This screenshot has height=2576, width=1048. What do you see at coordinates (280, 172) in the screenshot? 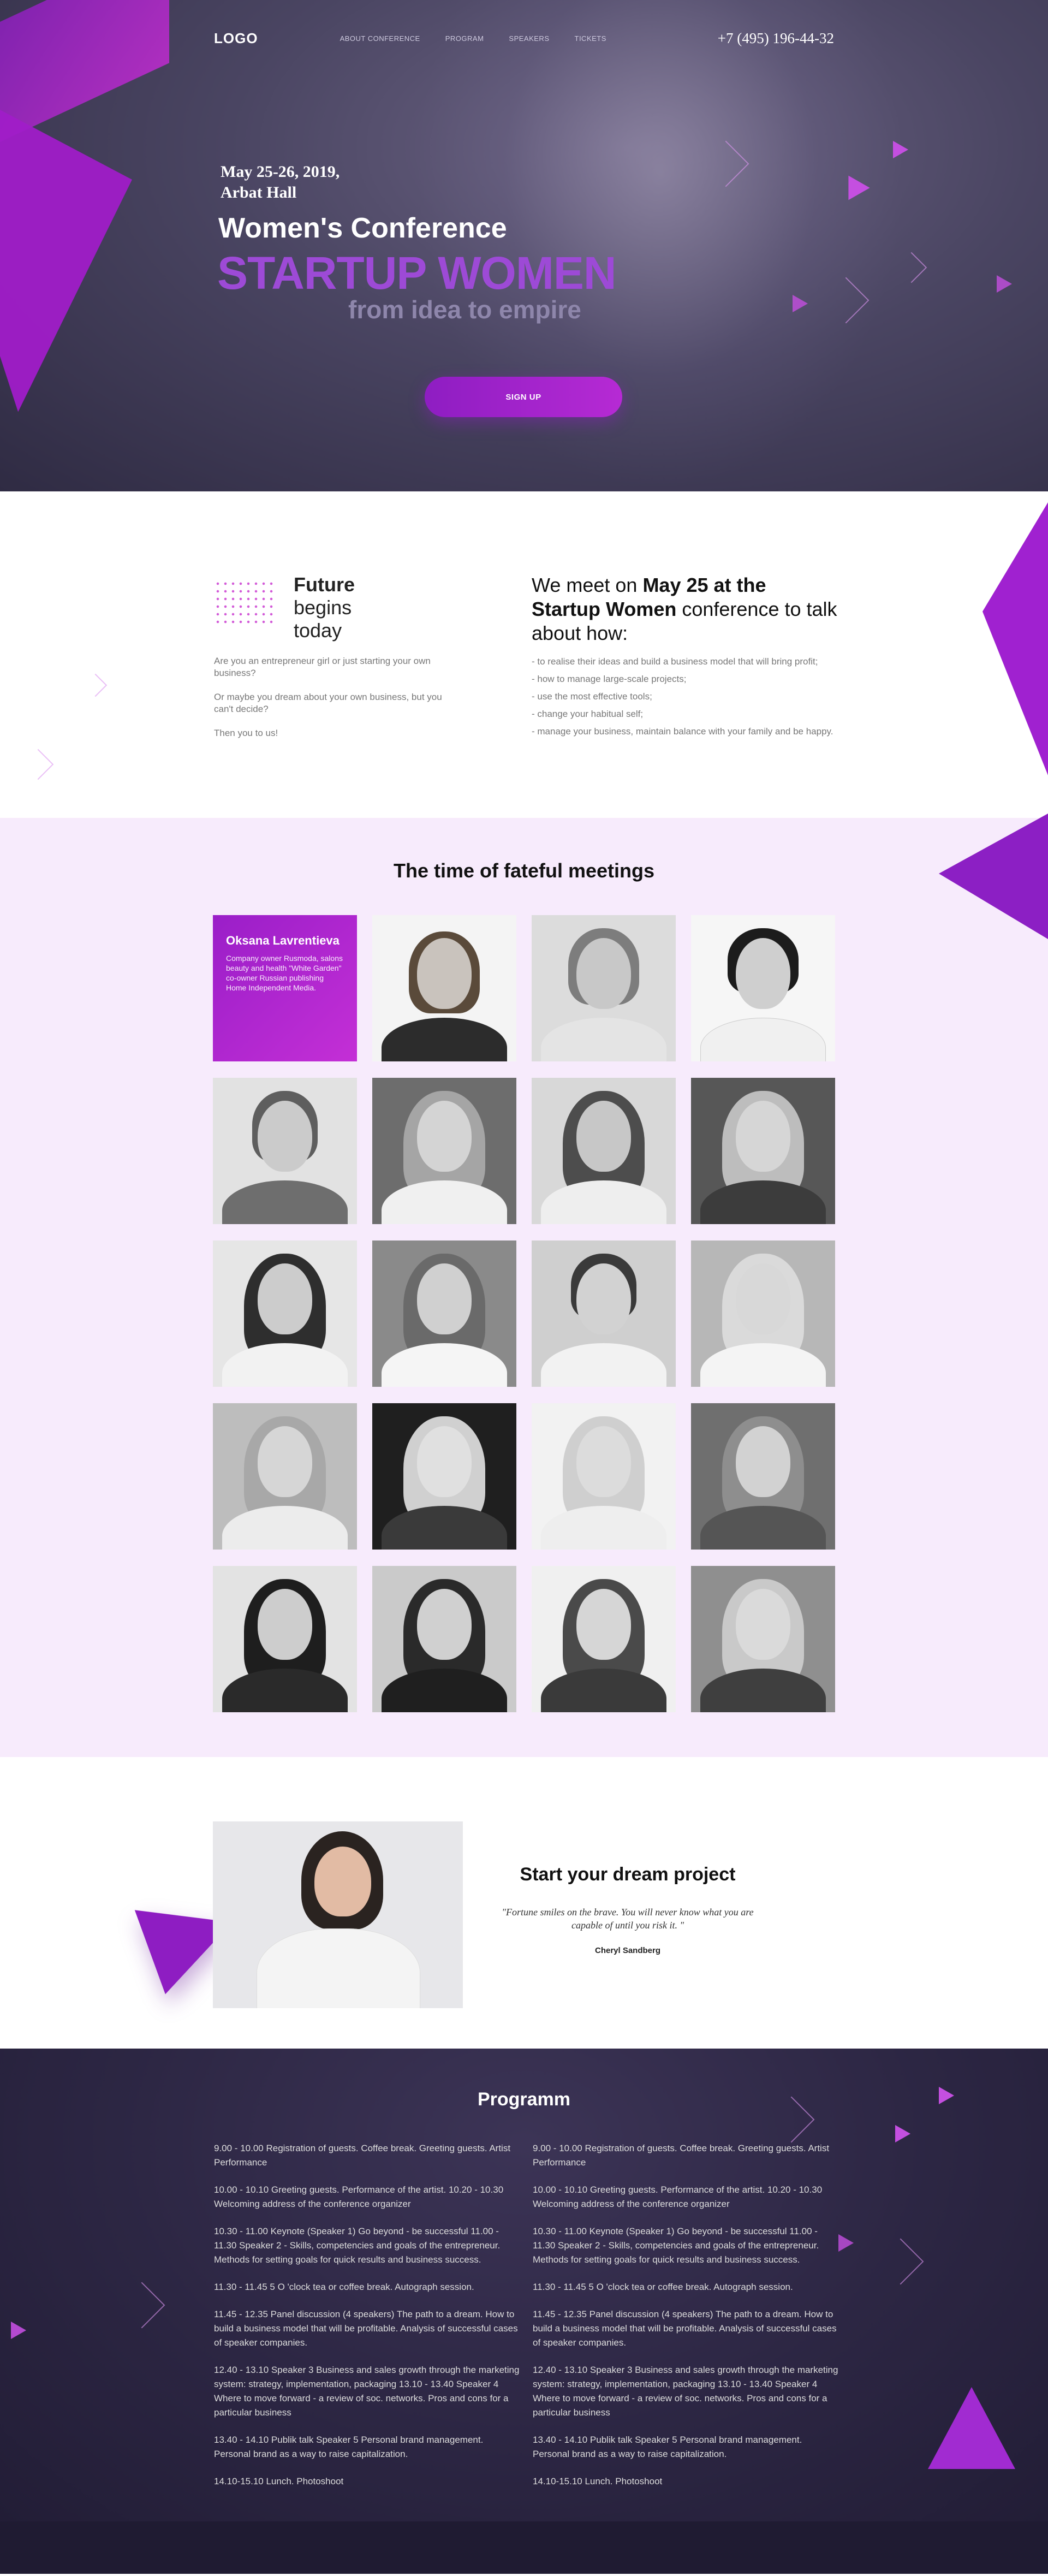
I see `event-date-line: May 25-26, 2019,` at bounding box center [280, 172].